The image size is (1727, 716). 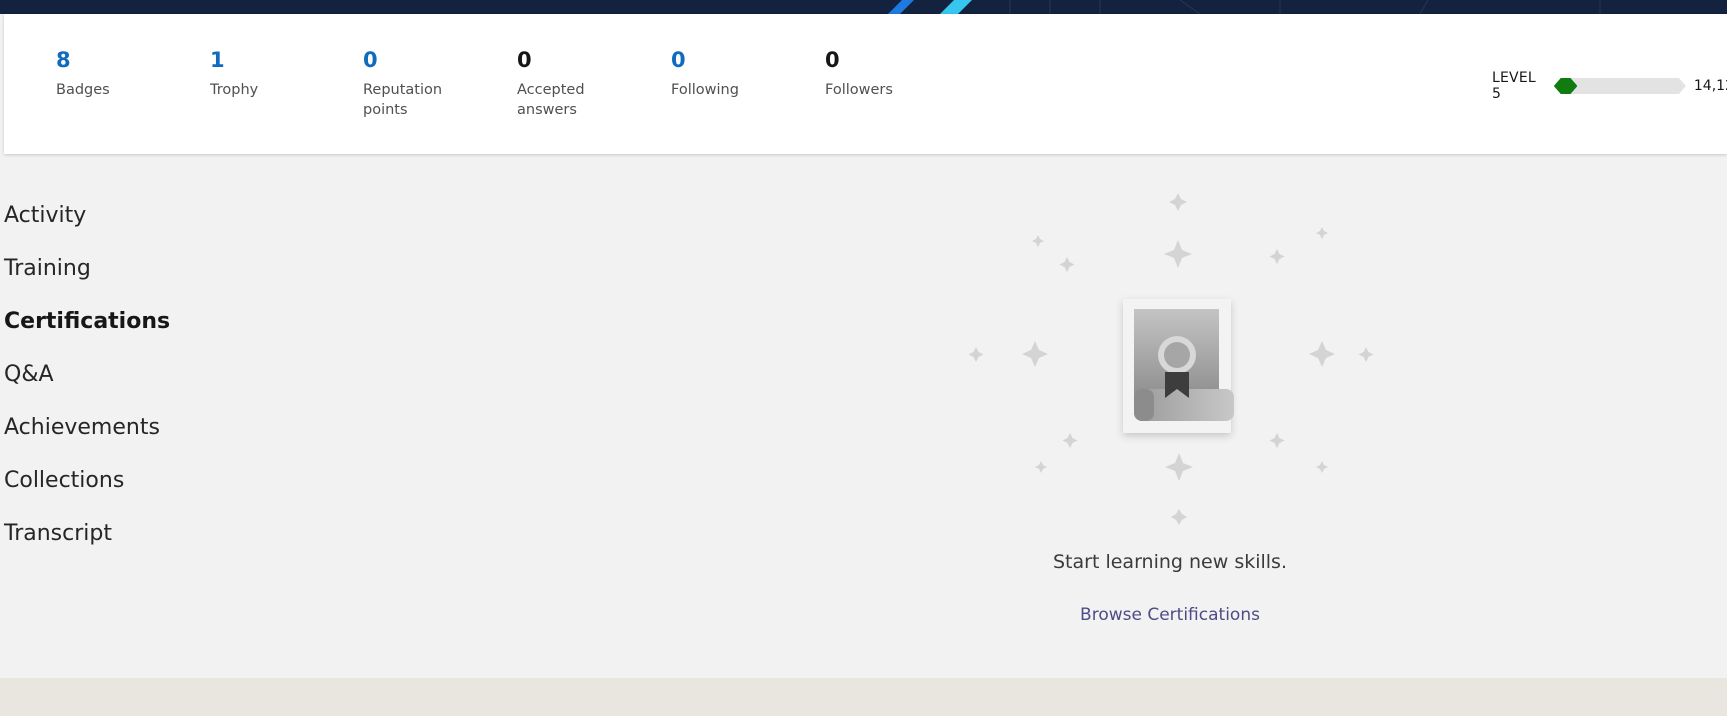 I want to click on level-xp: 14,12, so click(x=1710, y=86).